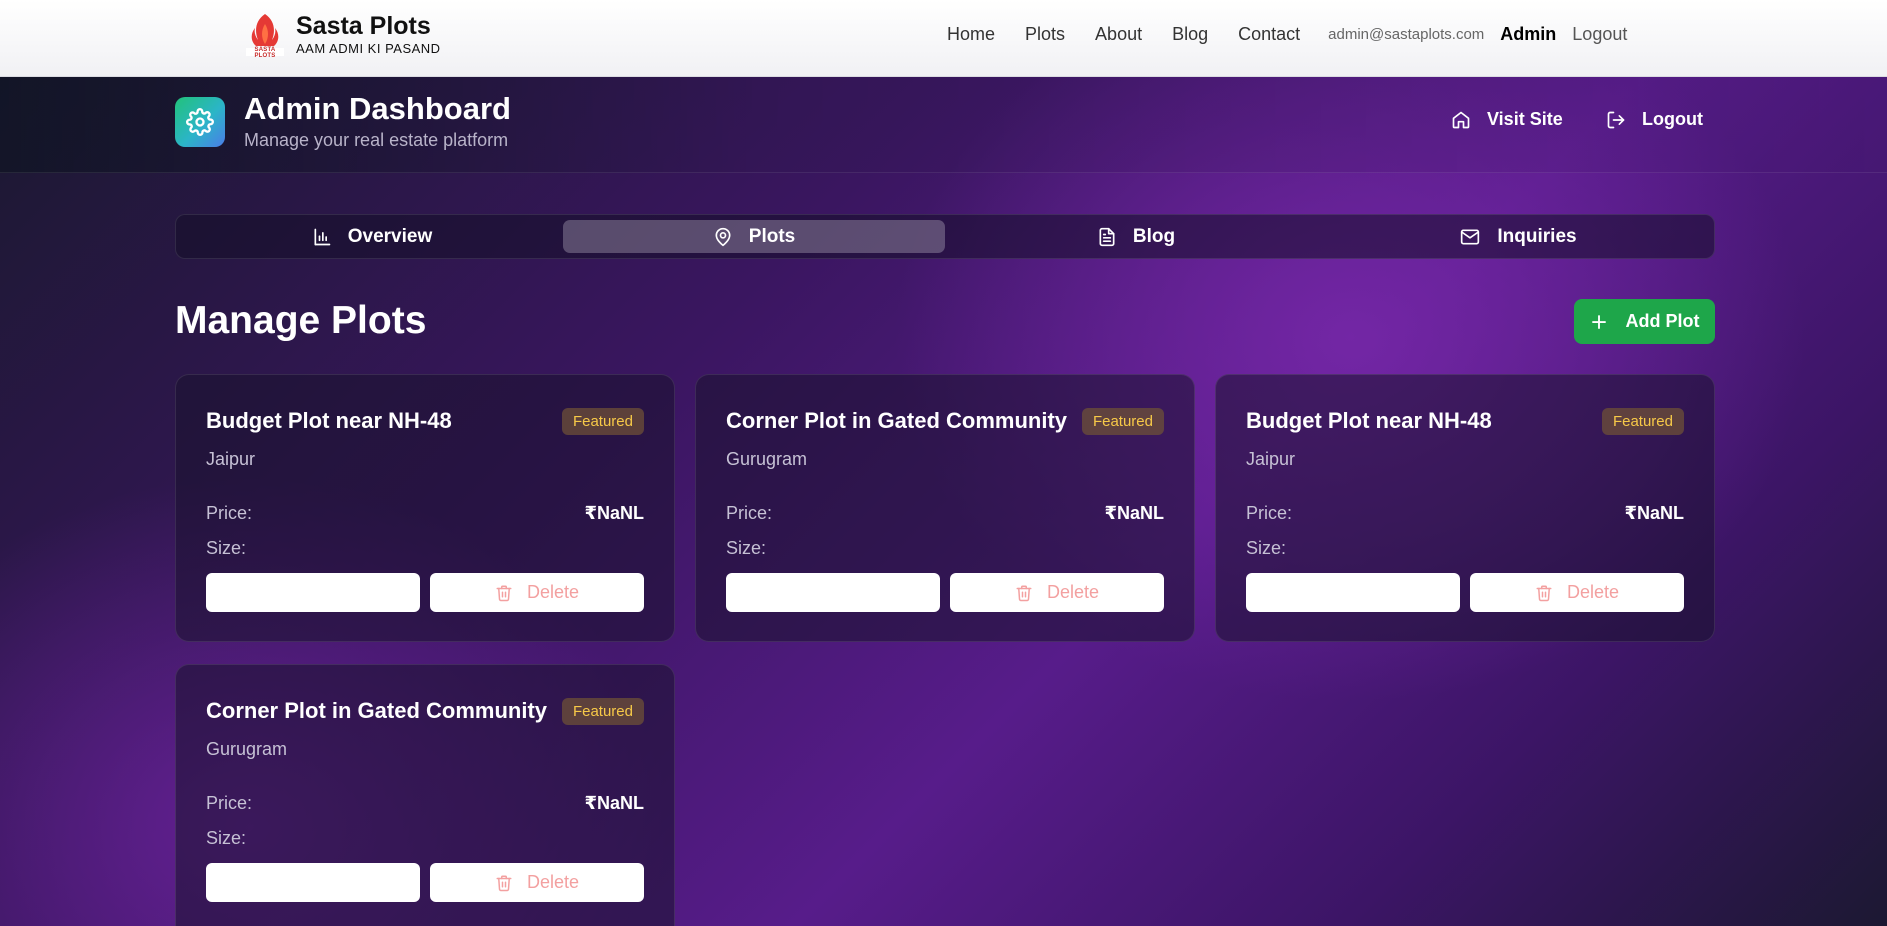  I want to click on add-plot-label: Add Plot, so click(1662, 321).